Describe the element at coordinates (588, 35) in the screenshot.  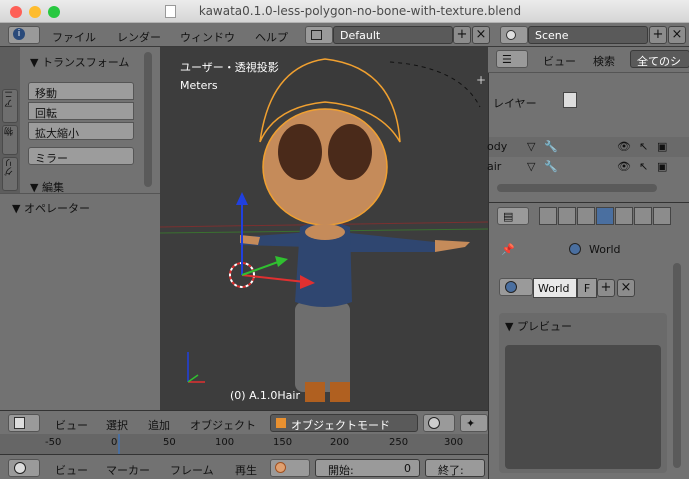
I see `scene-name: Scene` at that location.